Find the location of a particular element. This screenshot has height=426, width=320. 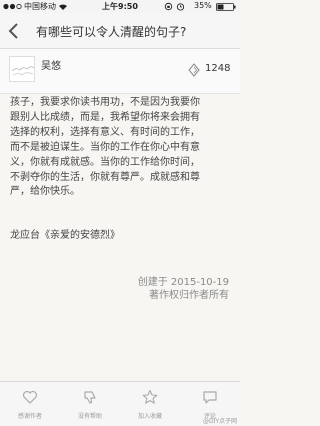

battery-percentage: 35% is located at coordinates (203, 5).